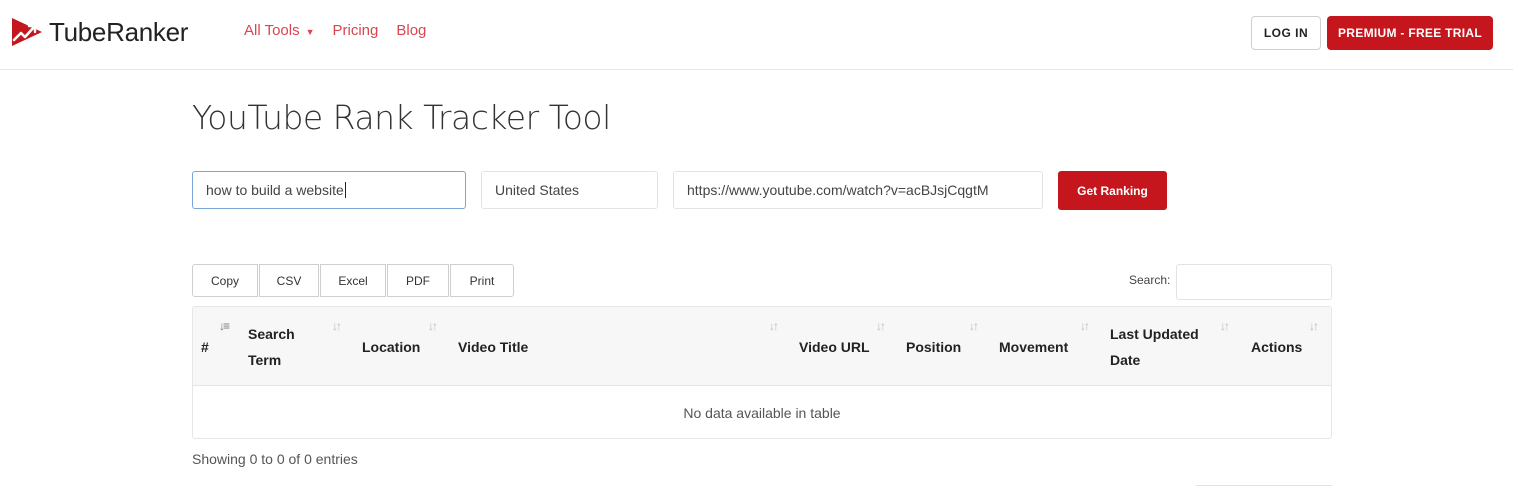 This screenshot has height=487, width=1513. What do you see at coordinates (1254, 282) in the screenshot?
I see `table-search-input` at bounding box center [1254, 282].